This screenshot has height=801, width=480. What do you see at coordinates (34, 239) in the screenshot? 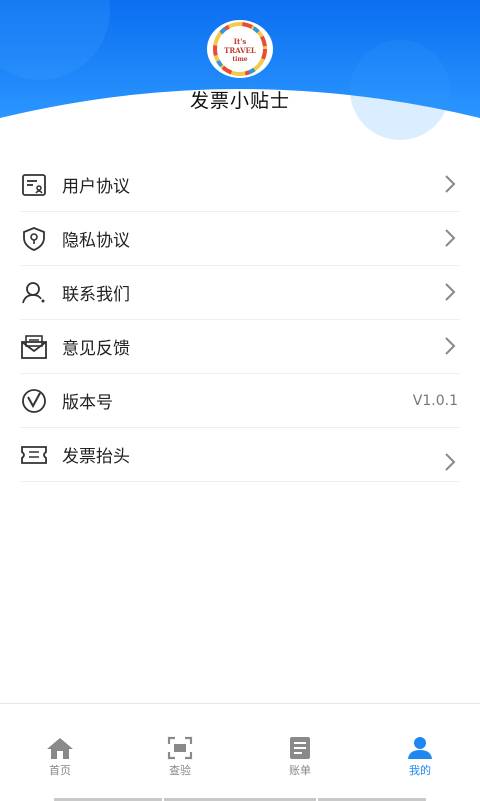
I see `shield-lock-icon` at bounding box center [34, 239].